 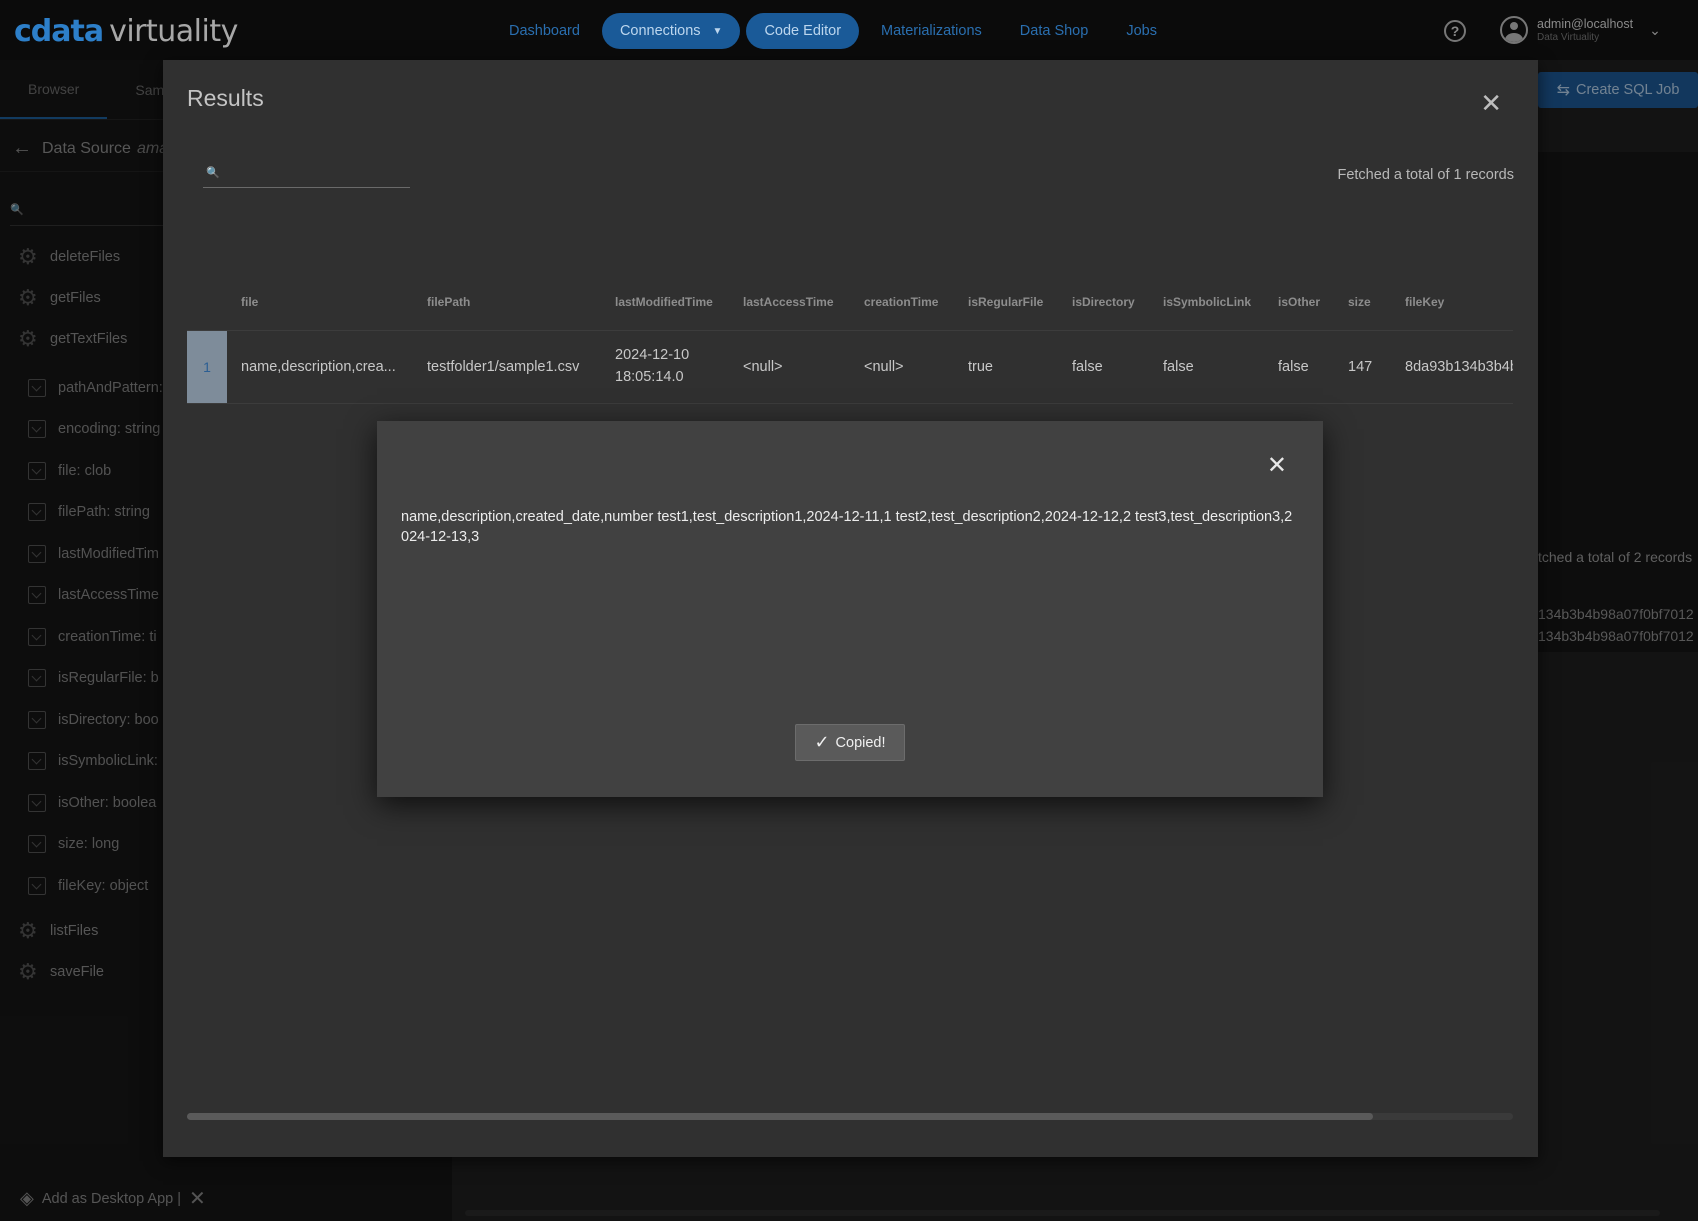 I want to click on caret-down-icon: ▼, so click(x=717, y=31).